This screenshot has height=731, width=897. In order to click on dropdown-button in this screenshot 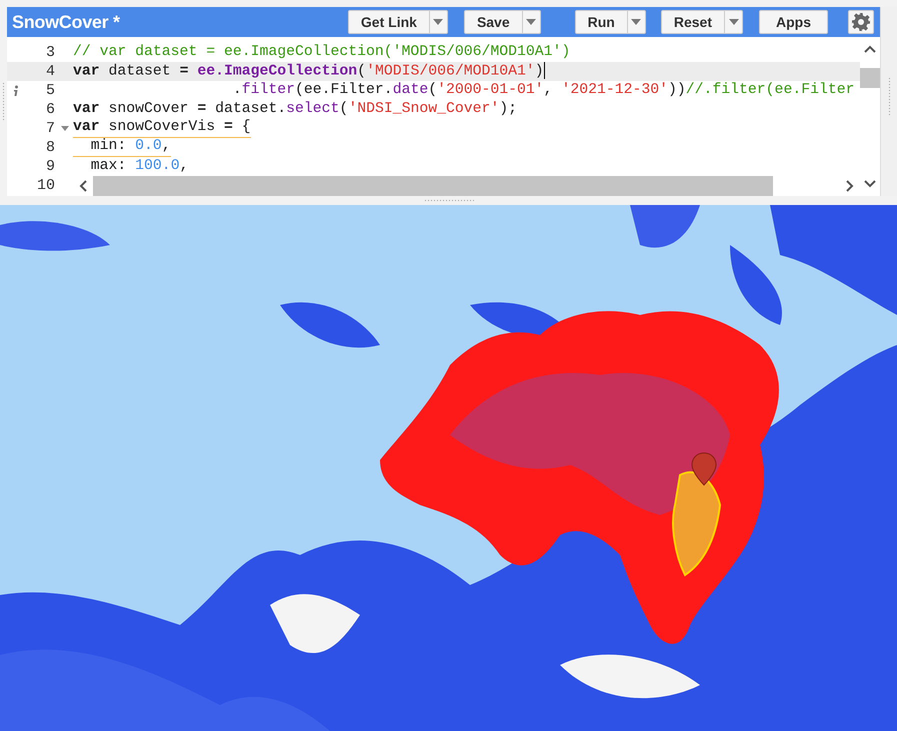, I will do `click(733, 22)`.